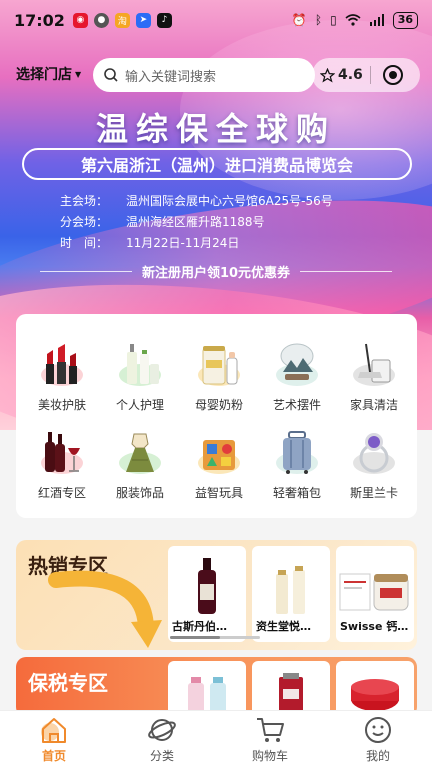 Image resolution: width=432 pixels, height=768 pixels. What do you see at coordinates (78, 74) in the screenshot?
I see `caret-down-icon: ▼` at bounding box center [78, 74].